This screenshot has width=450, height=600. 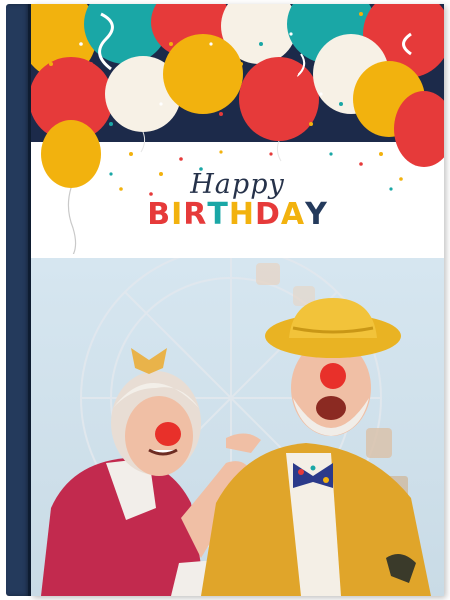 I want to click on birthday-letter: A, so click(x=293, y=214).